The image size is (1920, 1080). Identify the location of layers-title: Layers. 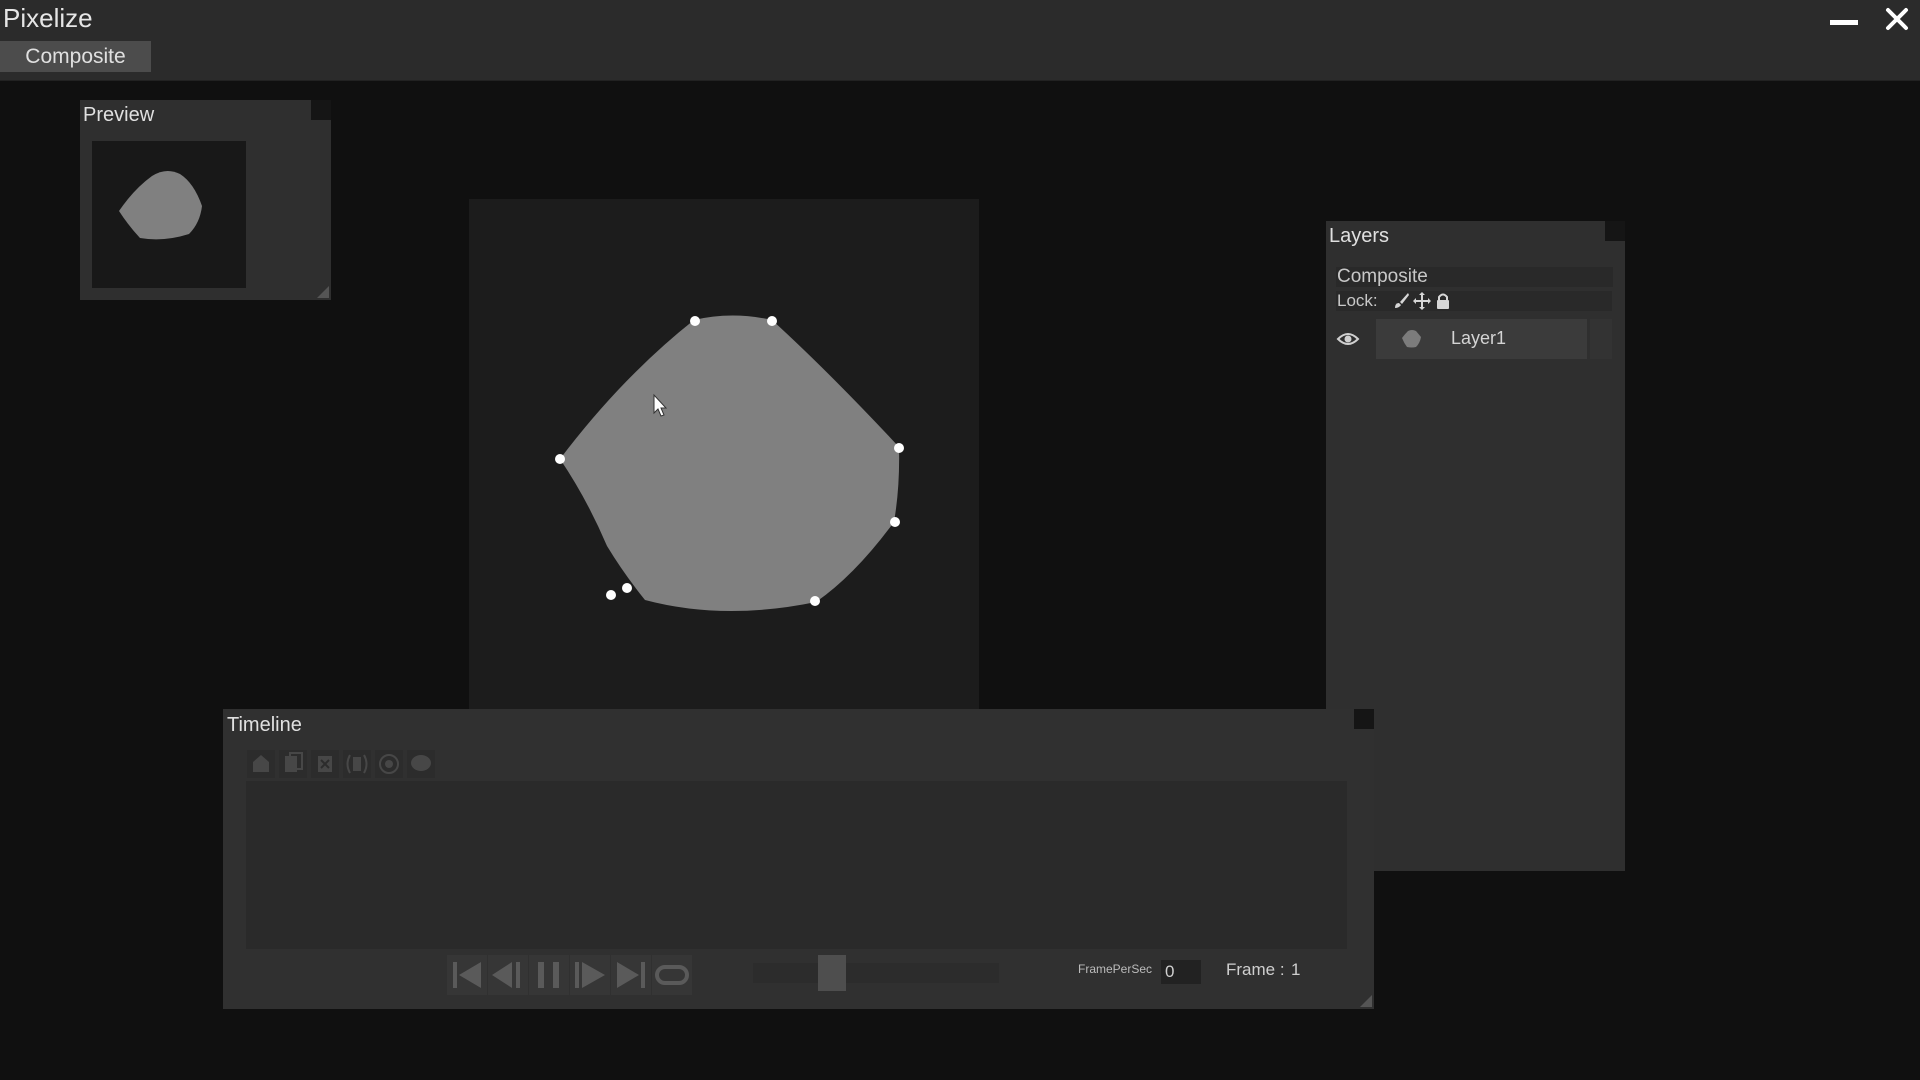
(1359, 236).